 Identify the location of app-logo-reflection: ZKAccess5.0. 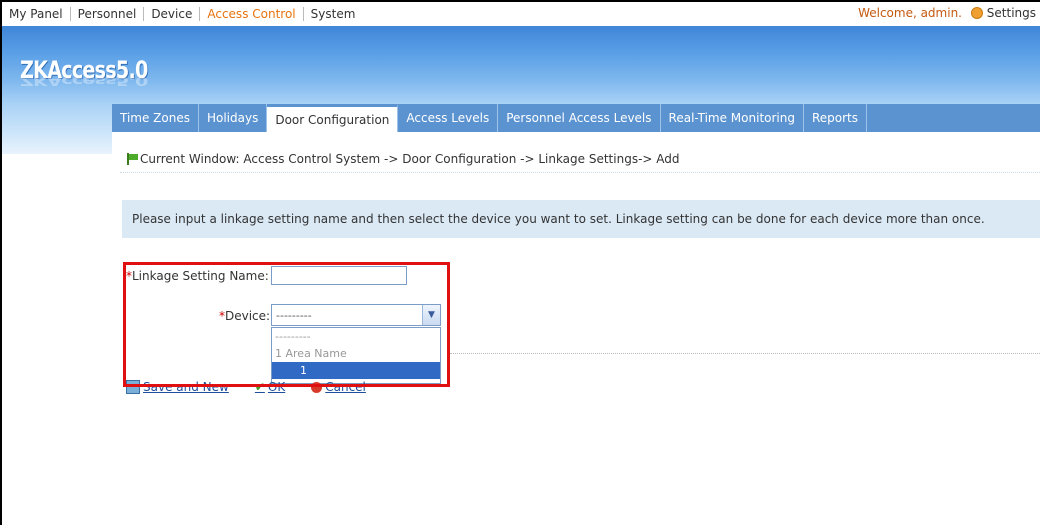
(84, 81).